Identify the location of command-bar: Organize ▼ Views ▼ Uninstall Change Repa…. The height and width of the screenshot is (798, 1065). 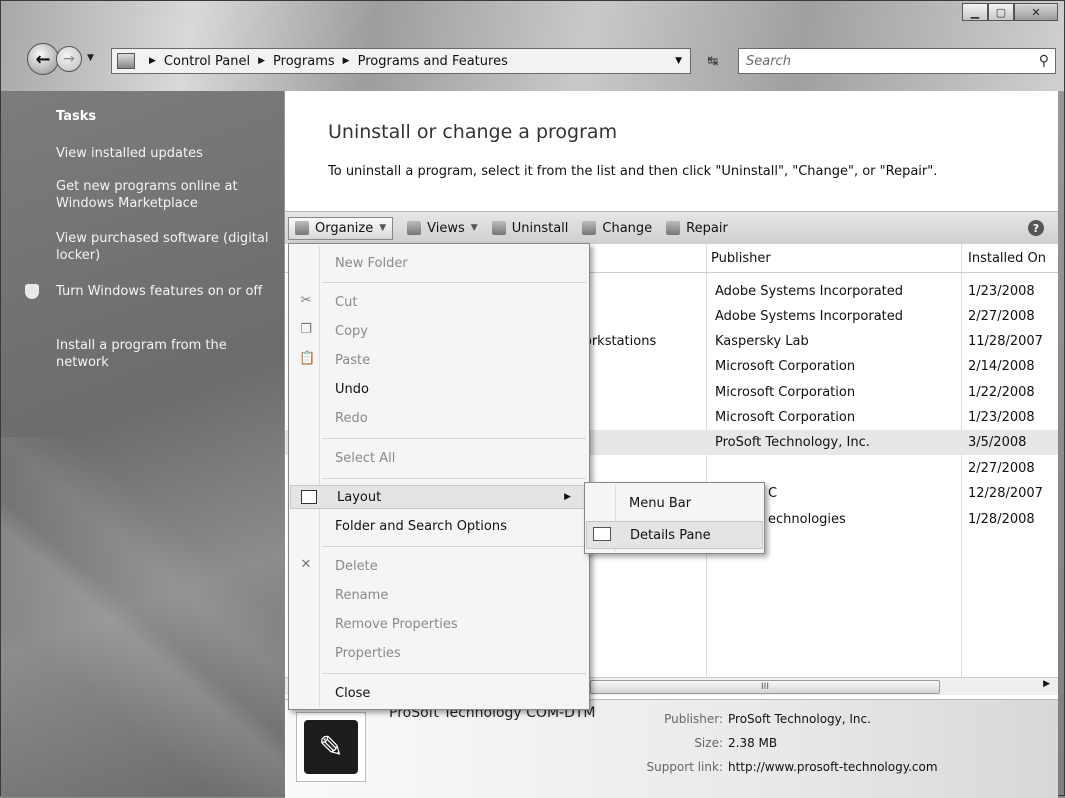
(671, 228).